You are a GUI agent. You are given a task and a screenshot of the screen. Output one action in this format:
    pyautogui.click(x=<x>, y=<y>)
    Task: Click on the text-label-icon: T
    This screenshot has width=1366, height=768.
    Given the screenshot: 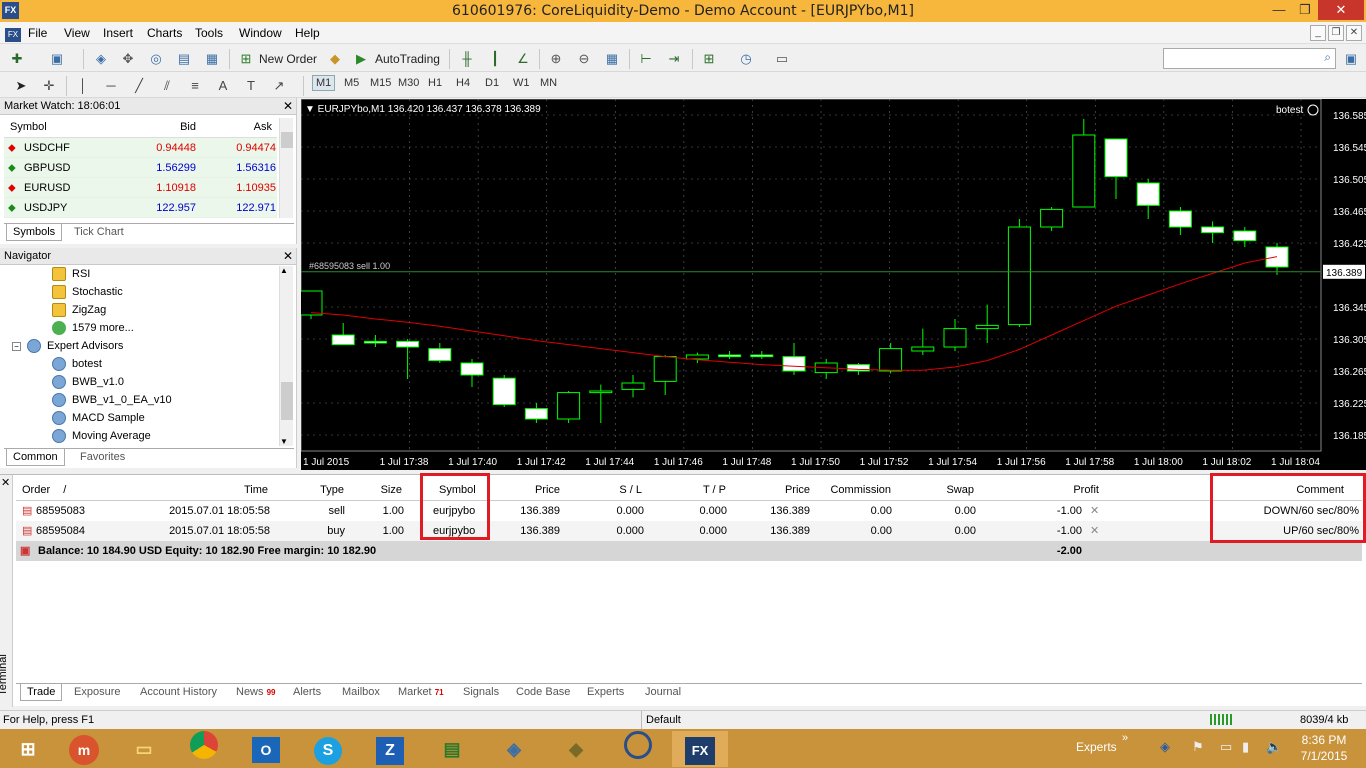 What is the action you would take?
    pyautogui.click(x=251, y=86)
    